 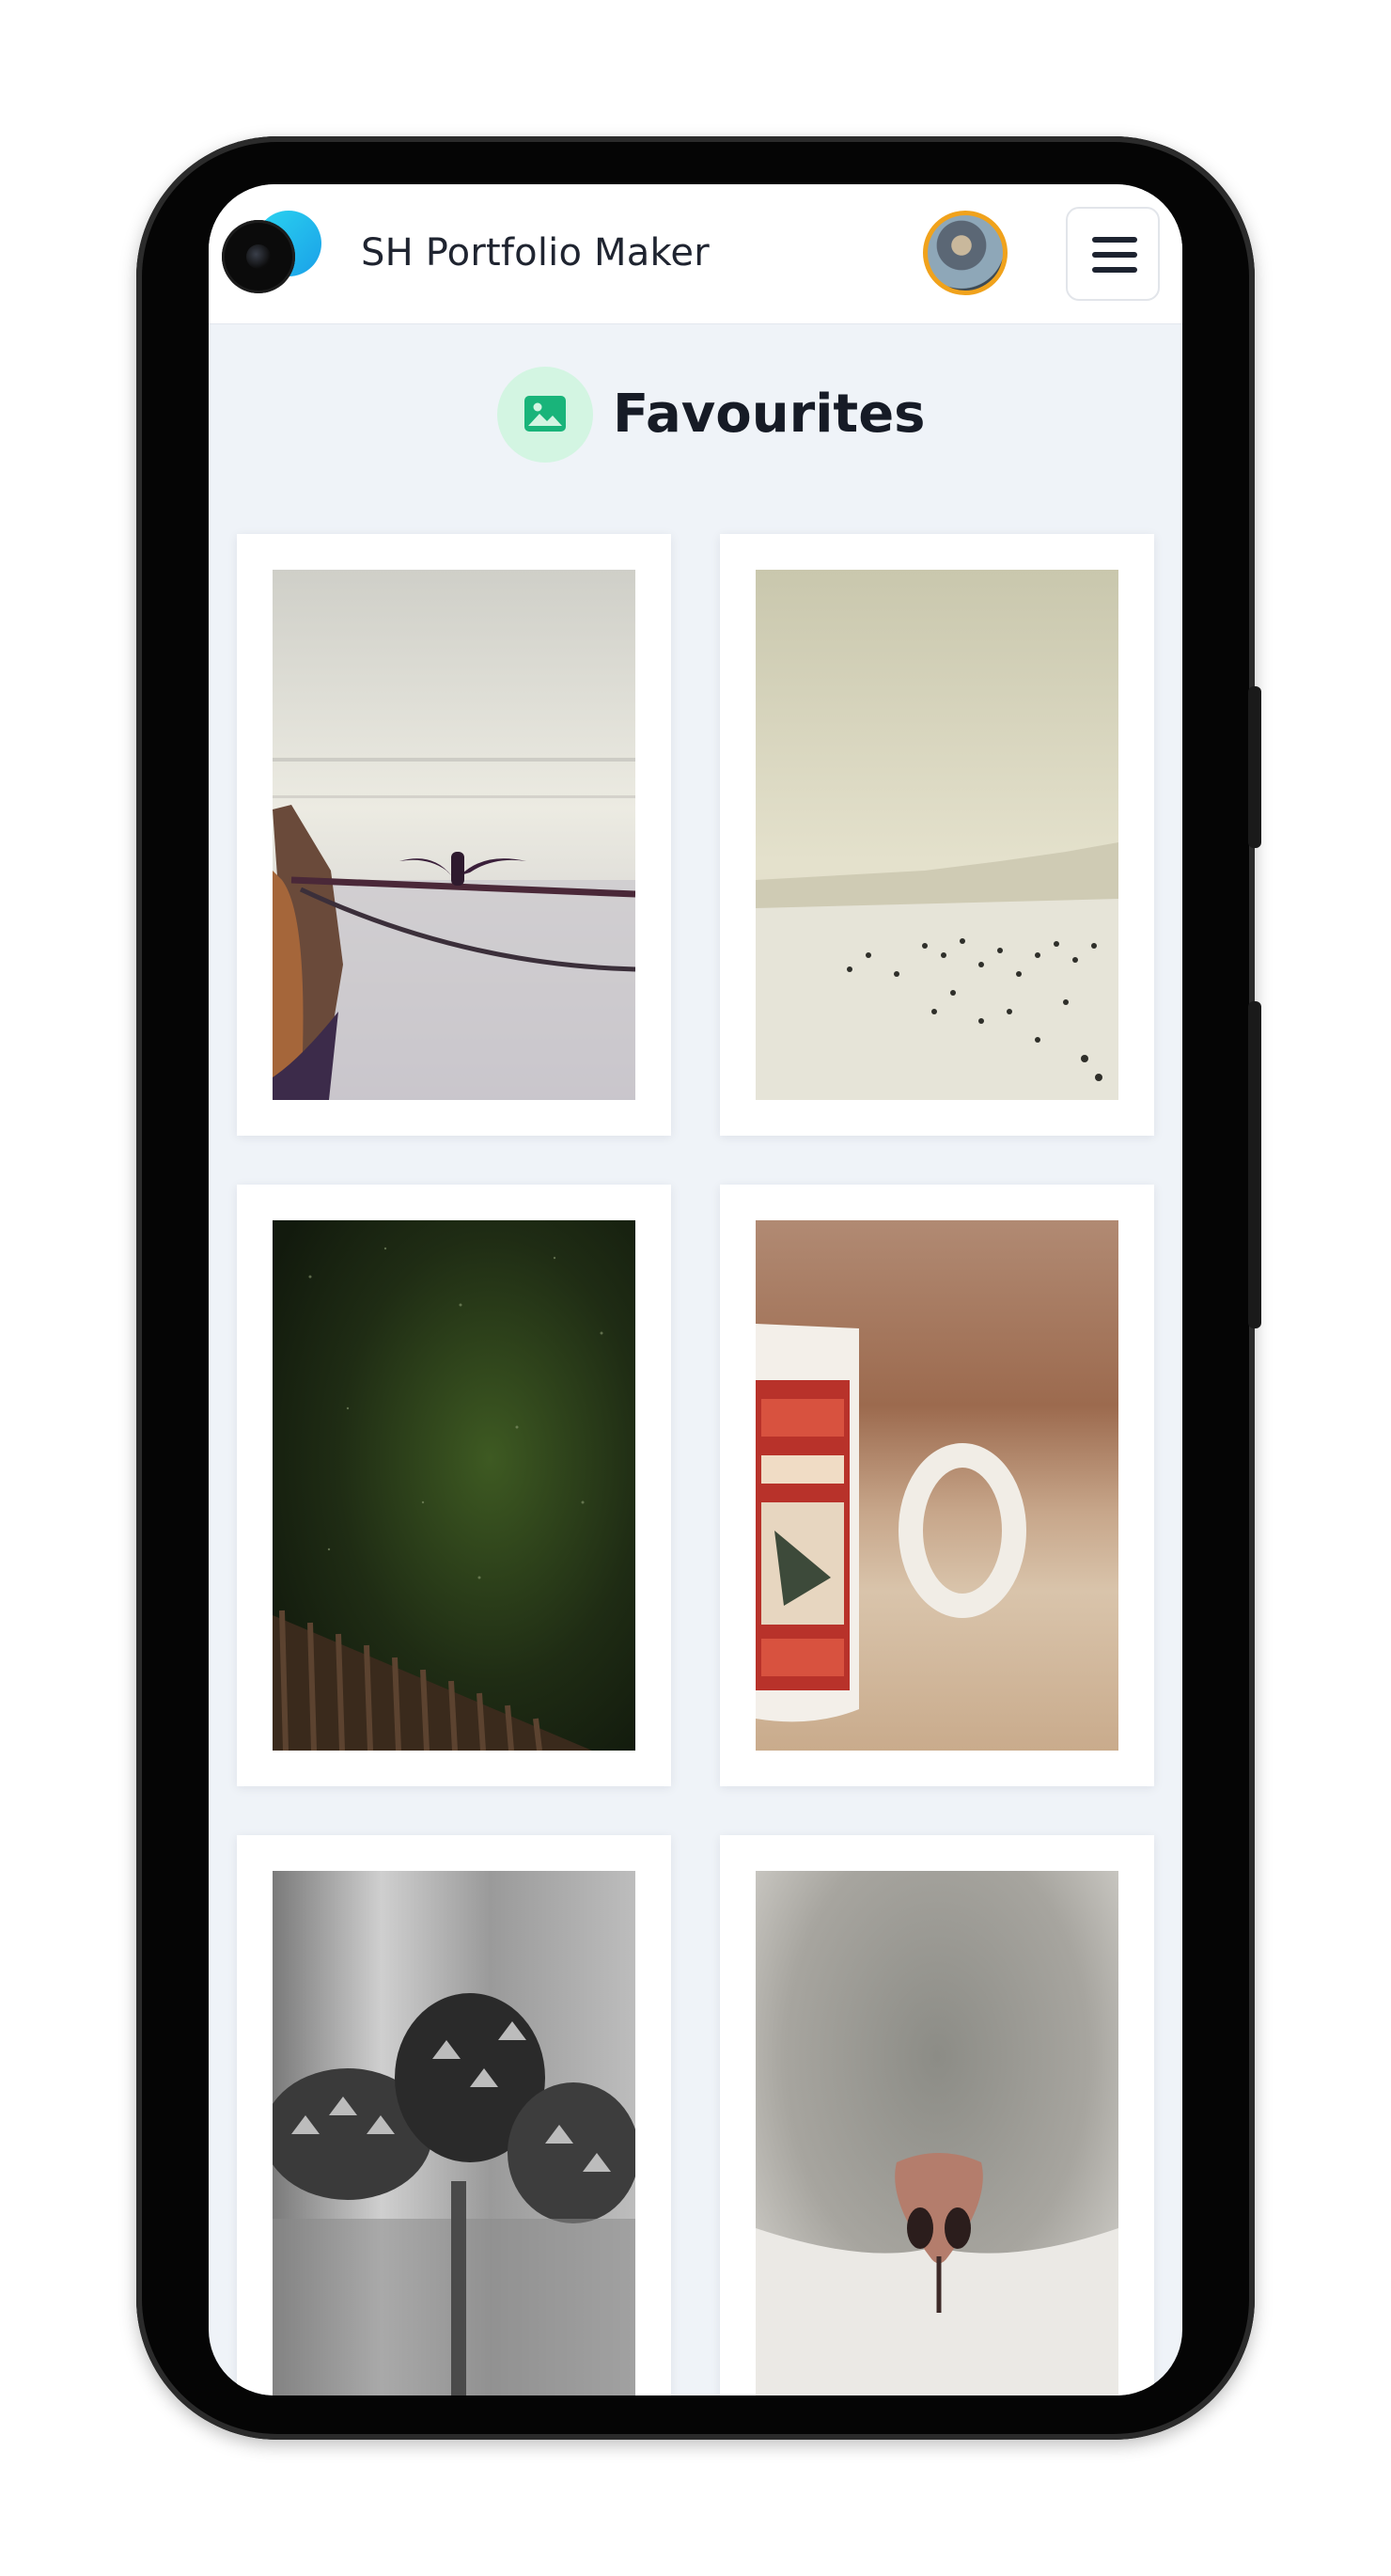 What do you see at coordinates (1114, 240) in the screenshot?
I see `hamburger-menu-icon` at bounding box center [1114, 240].